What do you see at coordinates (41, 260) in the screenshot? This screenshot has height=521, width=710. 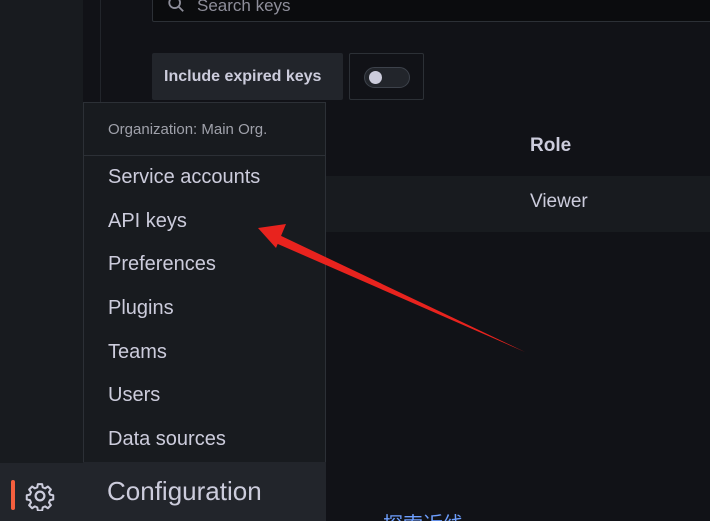 I see `nav-rail` at bounding box center [41, 260].